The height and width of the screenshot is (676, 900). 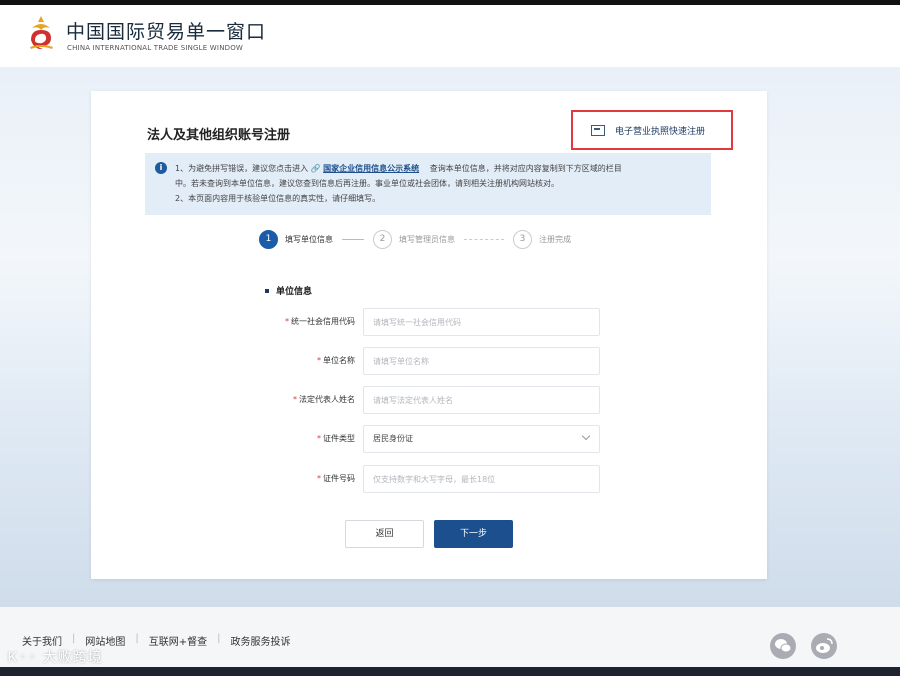 I want to click on id-number-label-text: 证件号码, so click(x=339, y=478).